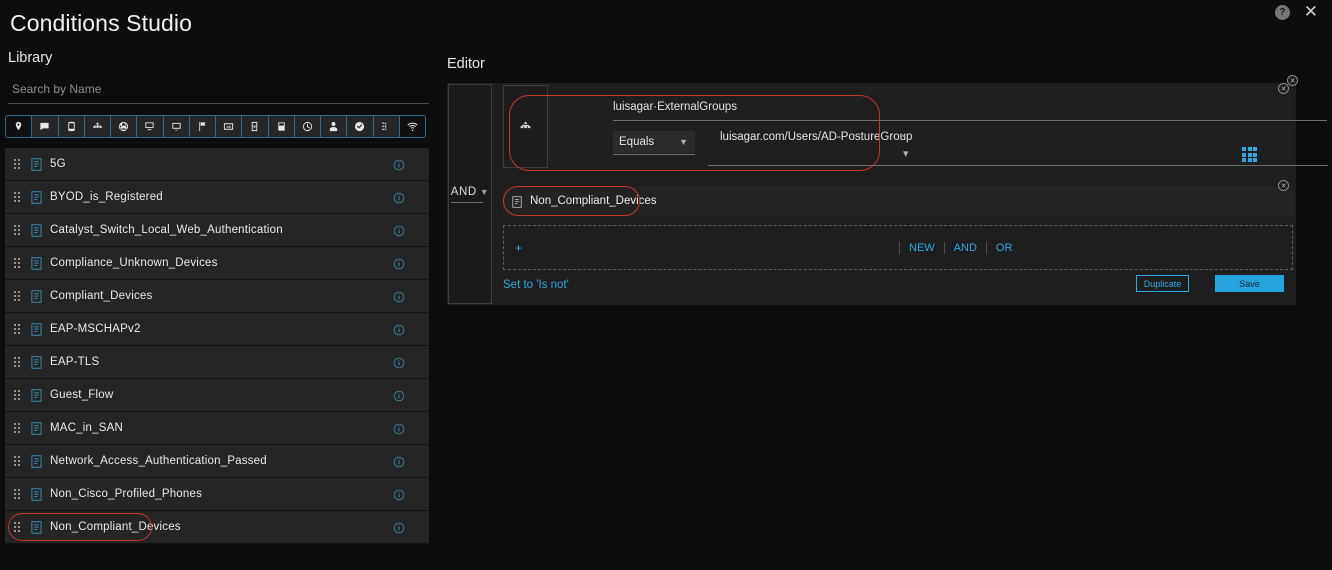 The image size is (1332, 570). I want to click on library-item: Guest_Flow, so click(217, 395).